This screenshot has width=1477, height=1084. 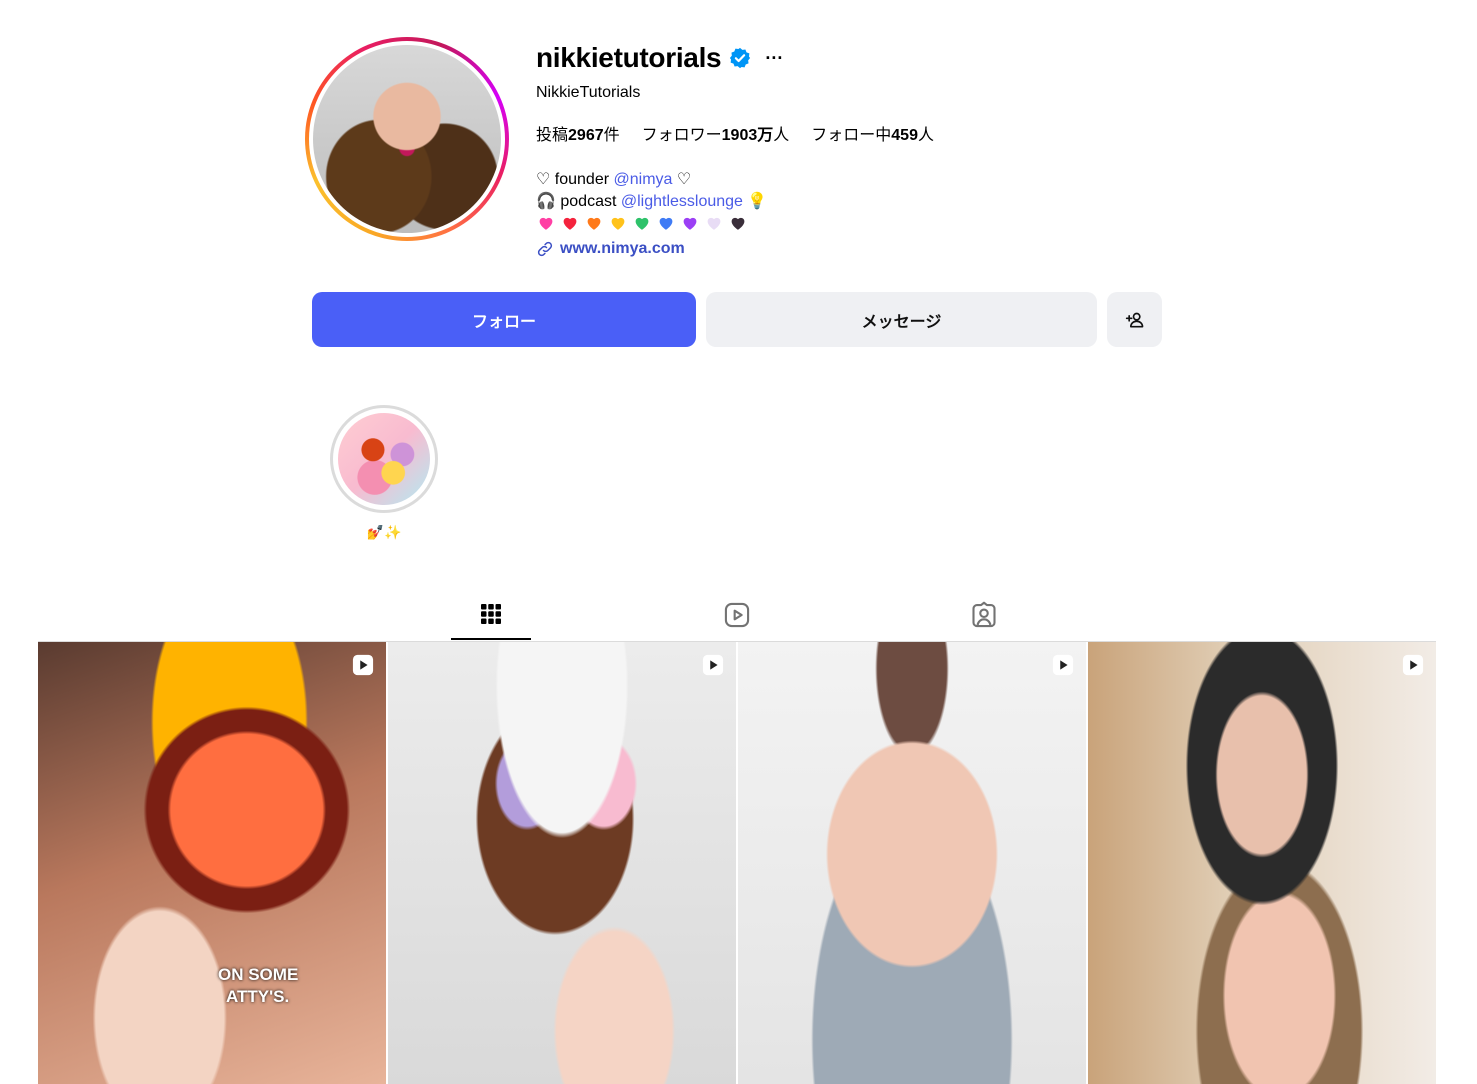 I want to click on more-options-icon: ···, so click(x=774, y=58).